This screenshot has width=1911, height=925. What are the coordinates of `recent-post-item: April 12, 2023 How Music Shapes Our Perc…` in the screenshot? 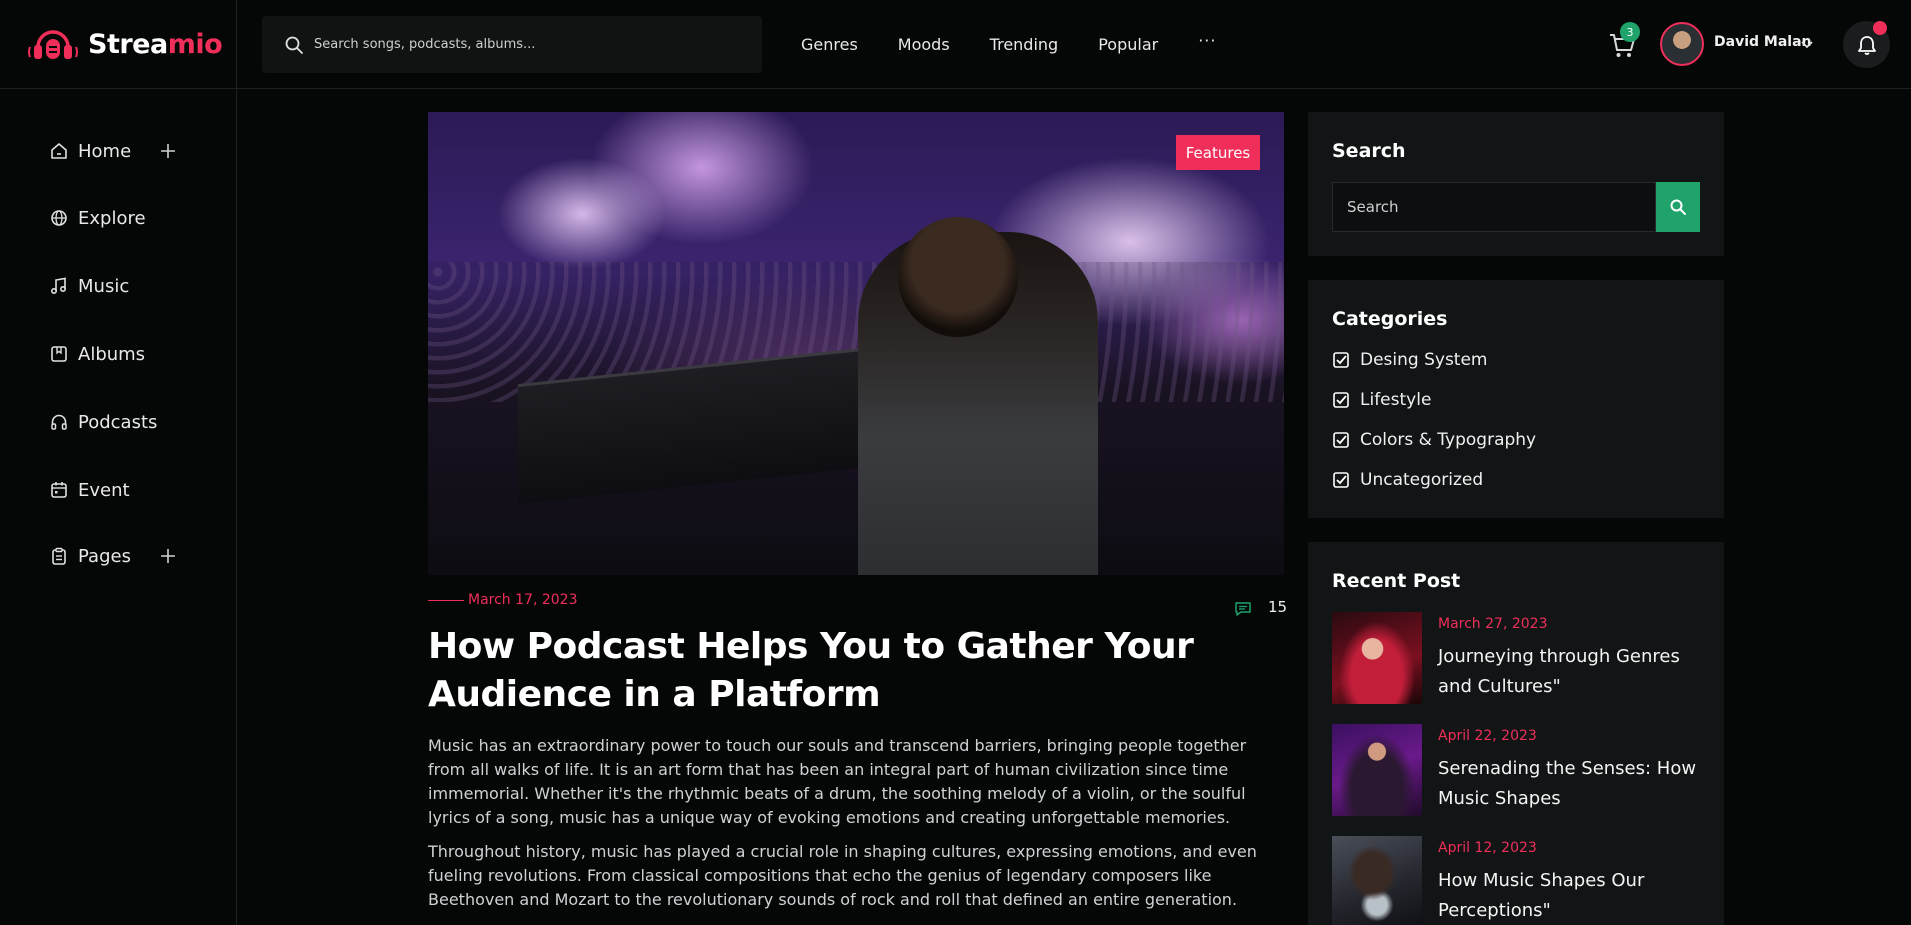 It's located at (1517, 880).